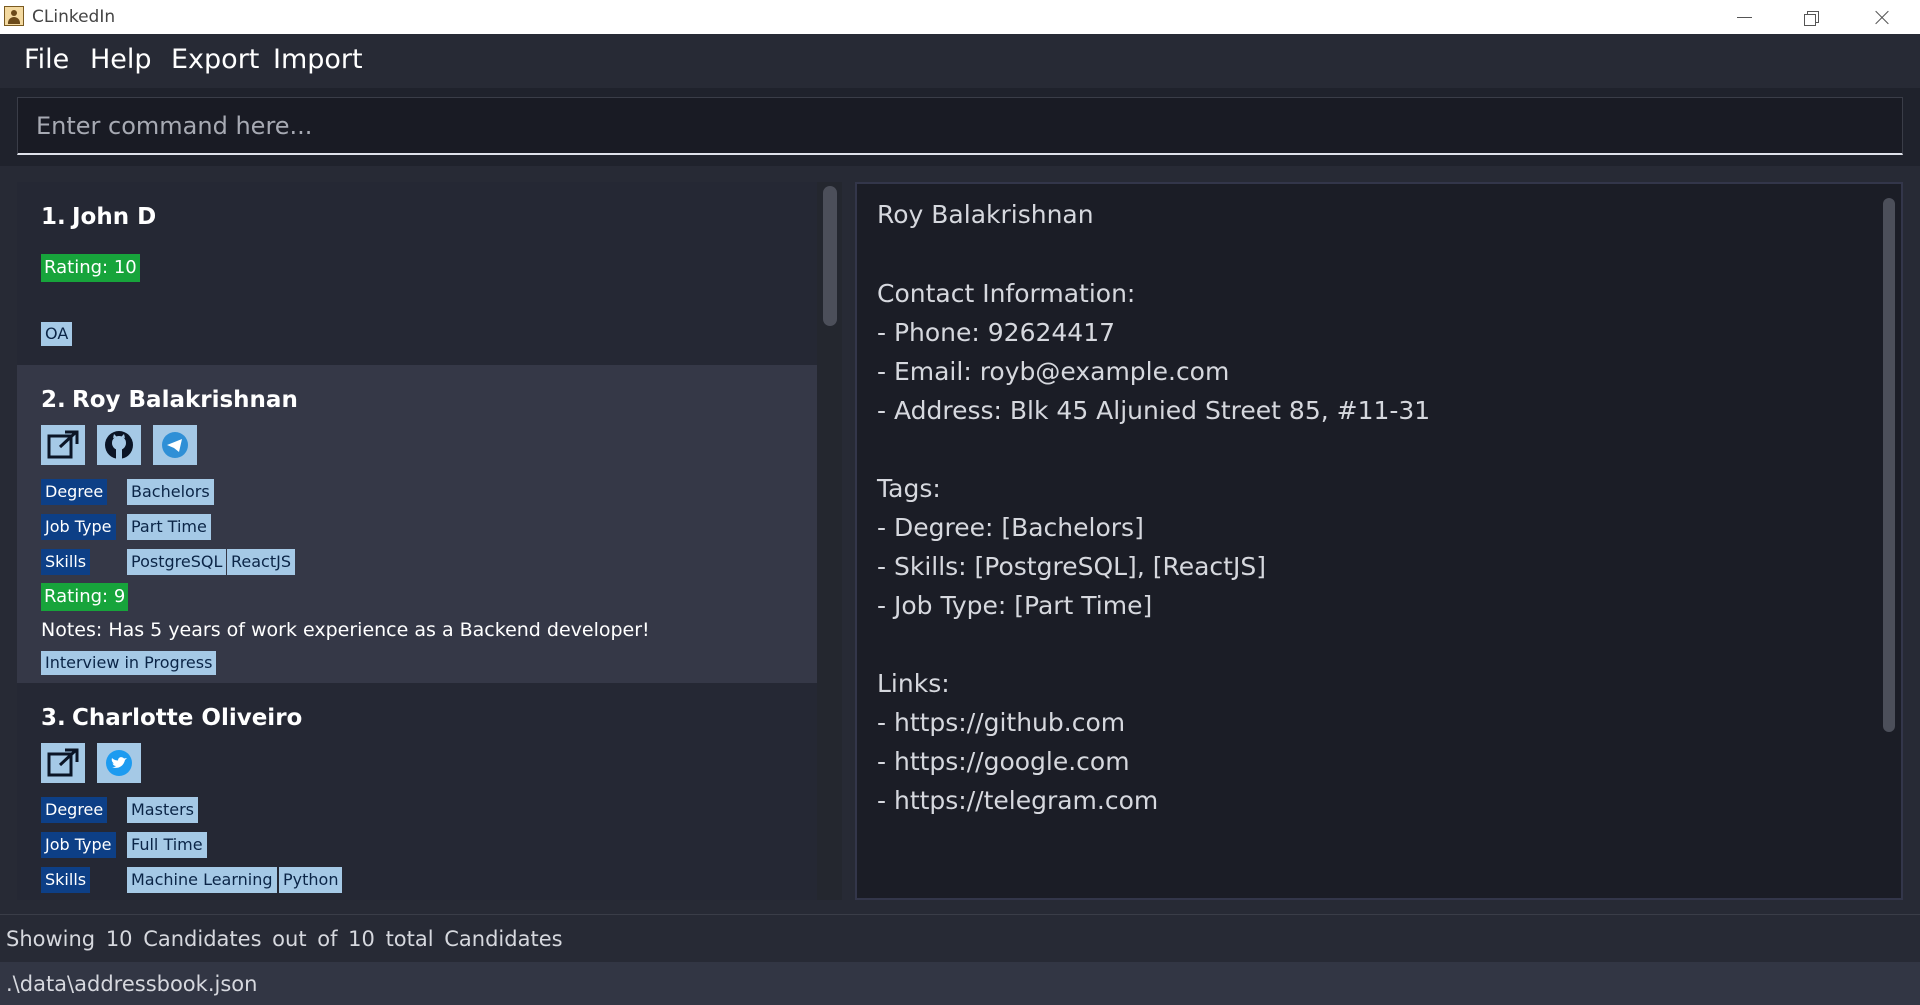 This screenshot has width=1920, height=1005. I want to click on command-area, so click(960, 127).